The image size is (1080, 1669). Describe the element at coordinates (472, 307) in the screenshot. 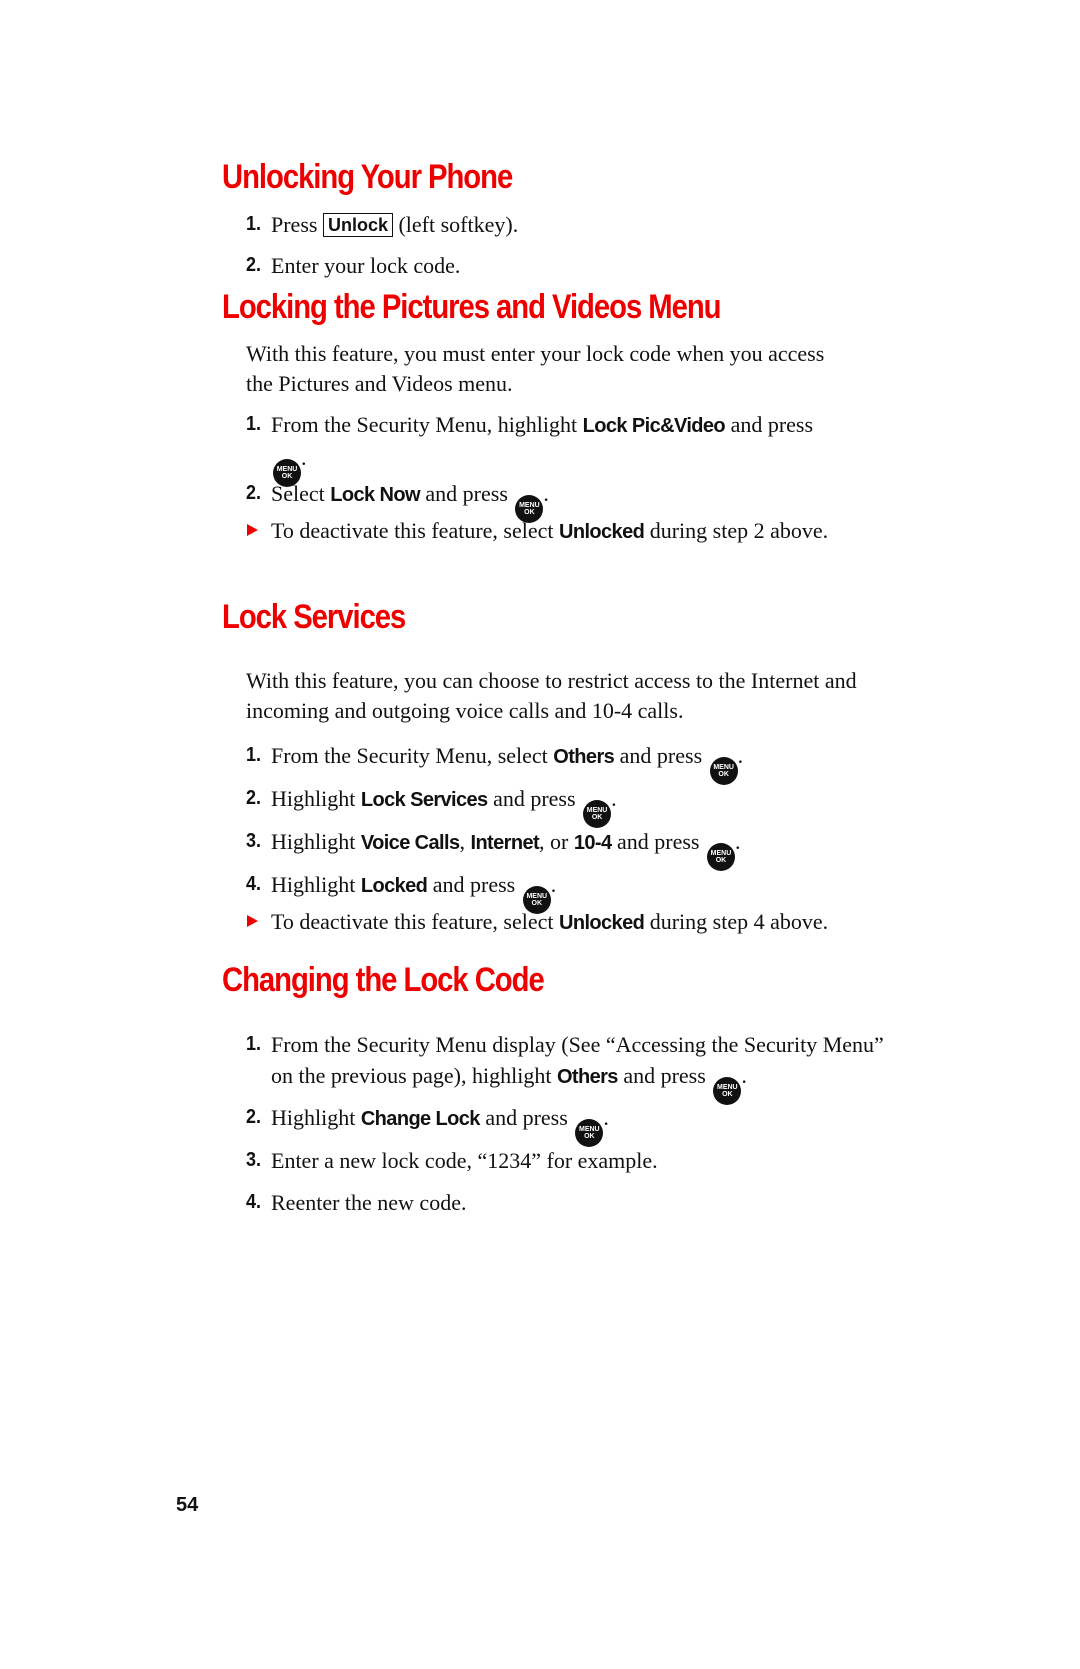

I see `heading-pictures-videos: Locking the Pictures and Videos Menu` at that location.